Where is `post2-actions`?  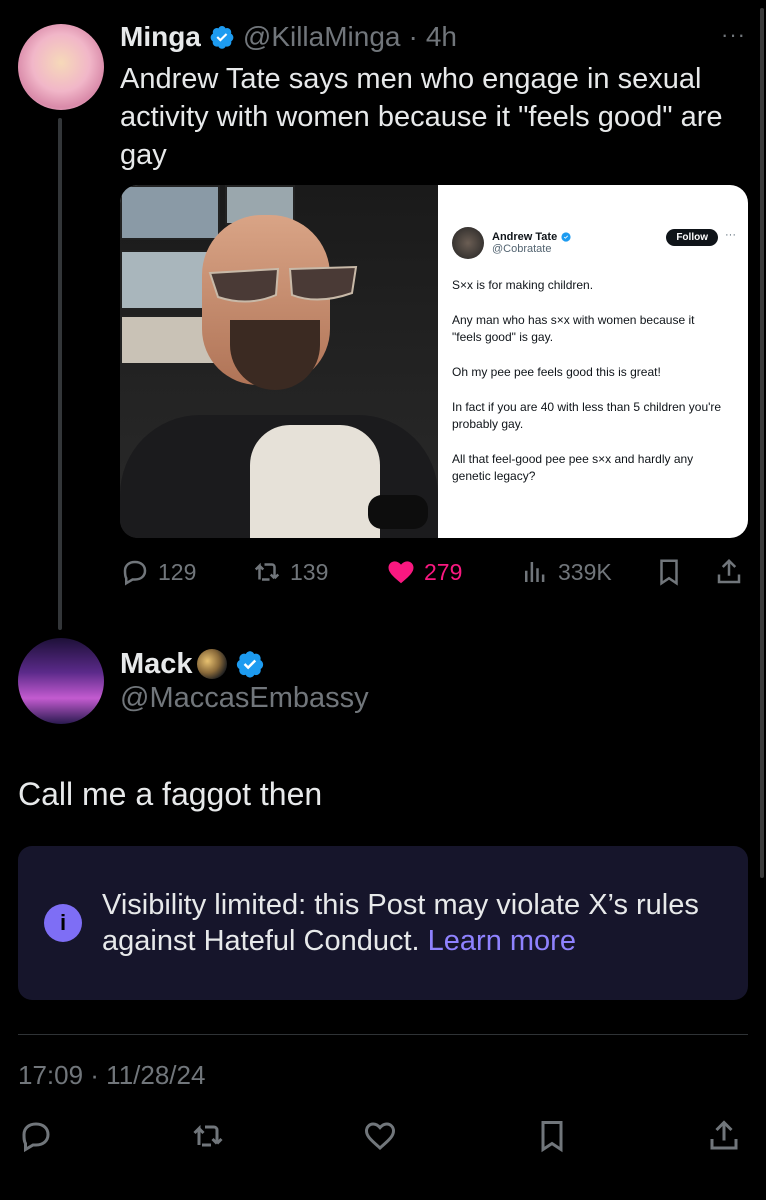 post2-actions is located at coordinates (383, 1141).